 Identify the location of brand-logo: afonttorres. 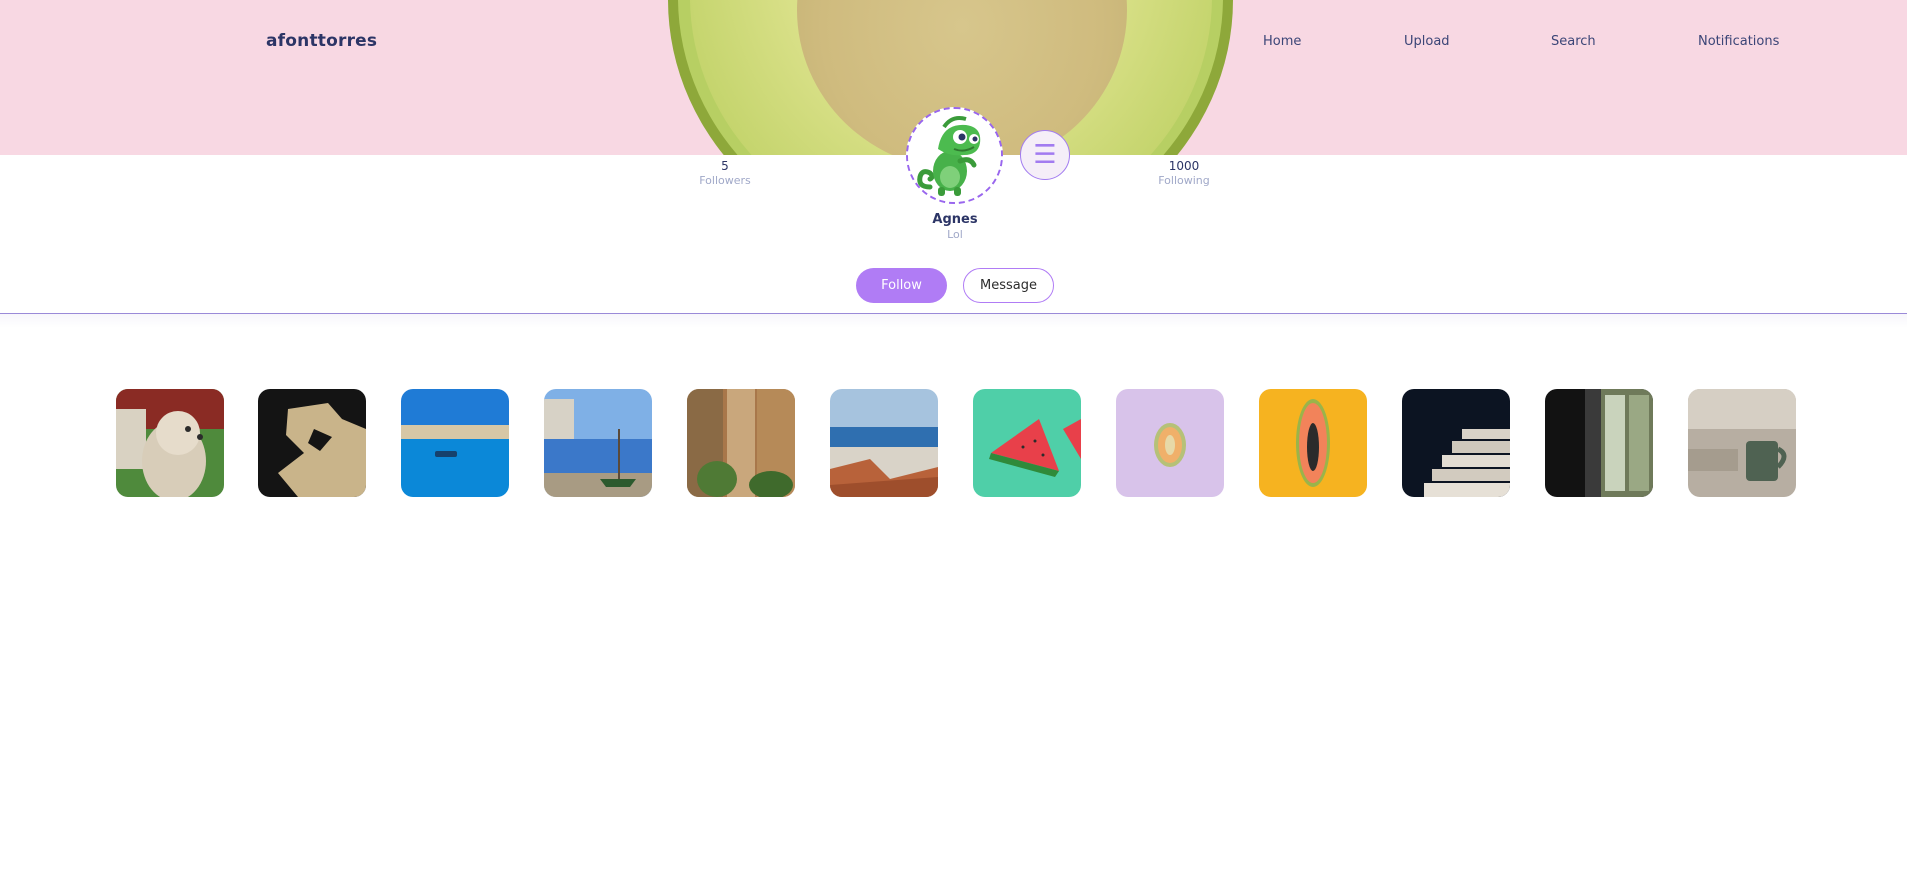
(321, 41).